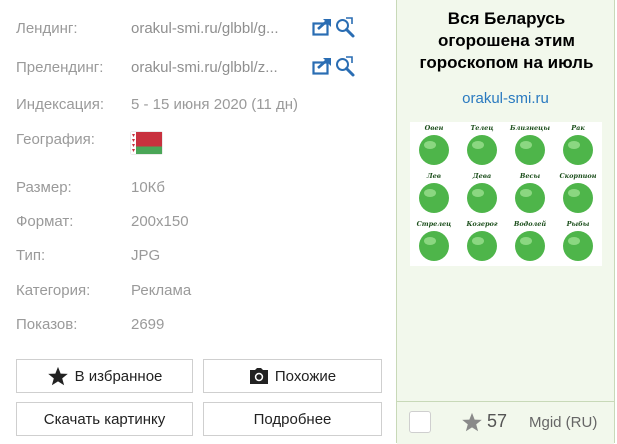  Describe the element at coordinates (60, 67) in the screenshot. I see `prelanding-label: Прелендинг:` at that location.